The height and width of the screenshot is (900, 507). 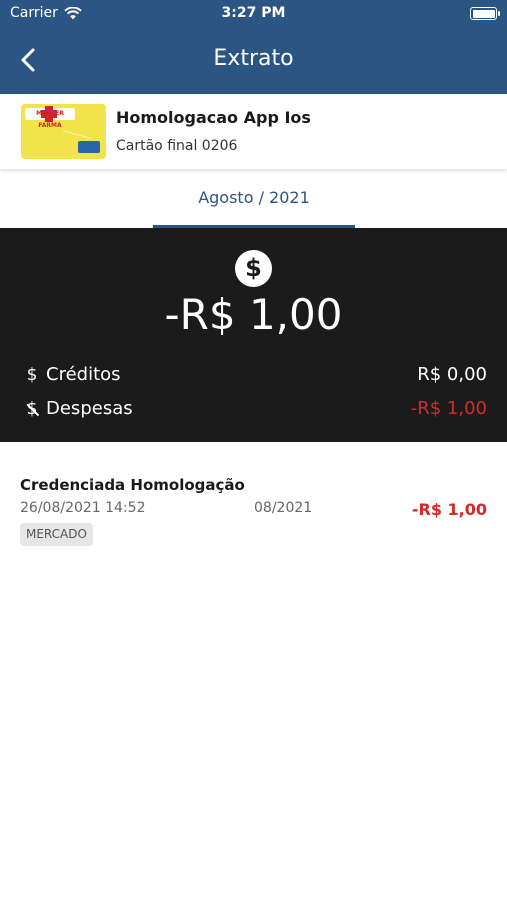 What do you see at coordinates (63, 131) in the screenshot?
I see `card-thumbnail: MASTER FARMA` at bounding box center [63, 131].